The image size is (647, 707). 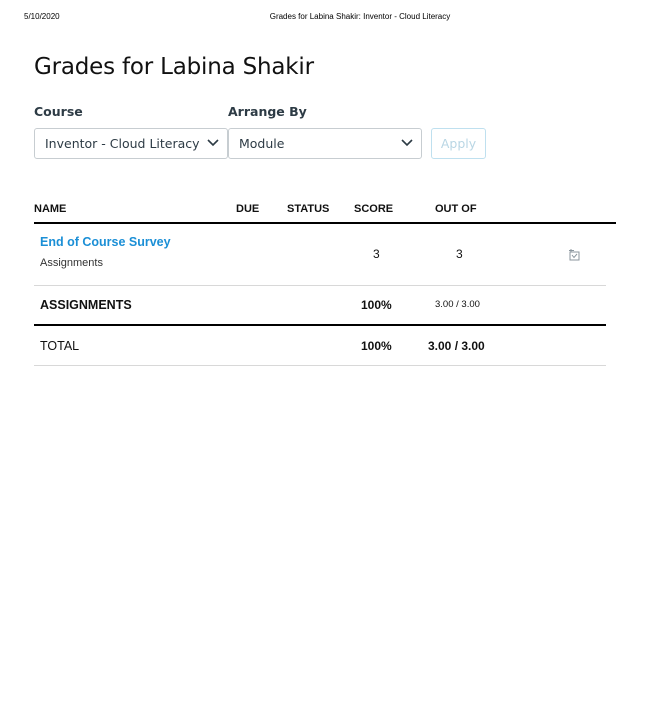 I want to click on group-summary-out-of: 3.00 / 3.00, so click(x=457, y=304).